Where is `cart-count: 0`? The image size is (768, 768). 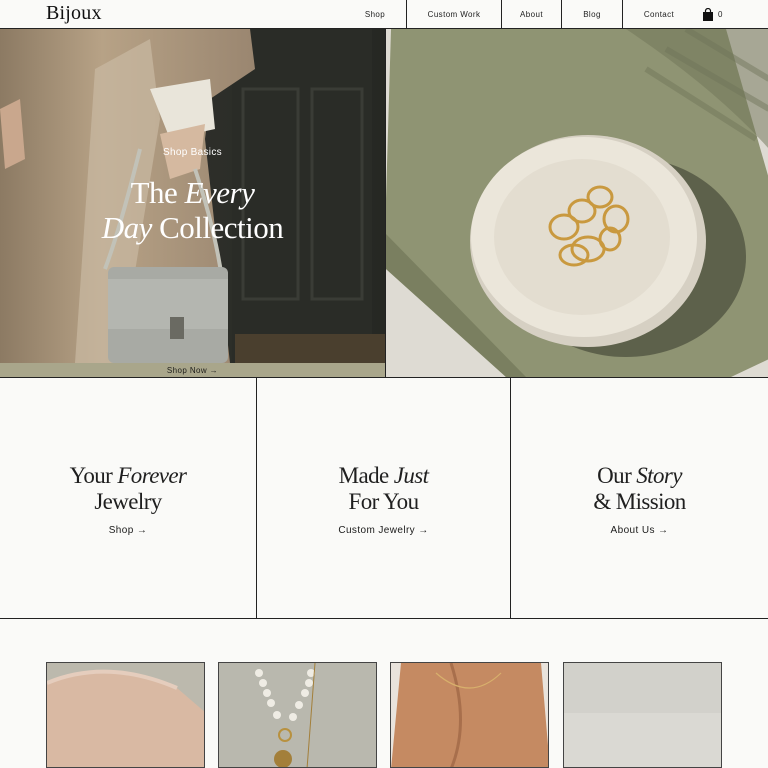
cart-count: 0 is located at coordinates (720, 14).